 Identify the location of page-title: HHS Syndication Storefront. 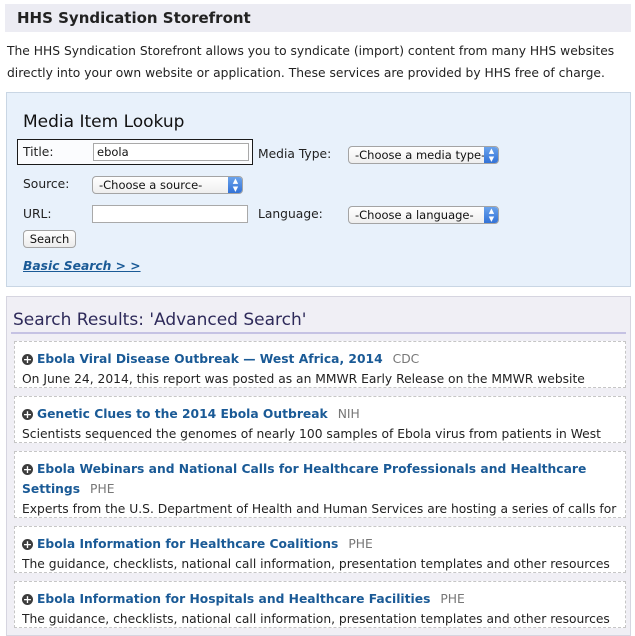
(318, 18).